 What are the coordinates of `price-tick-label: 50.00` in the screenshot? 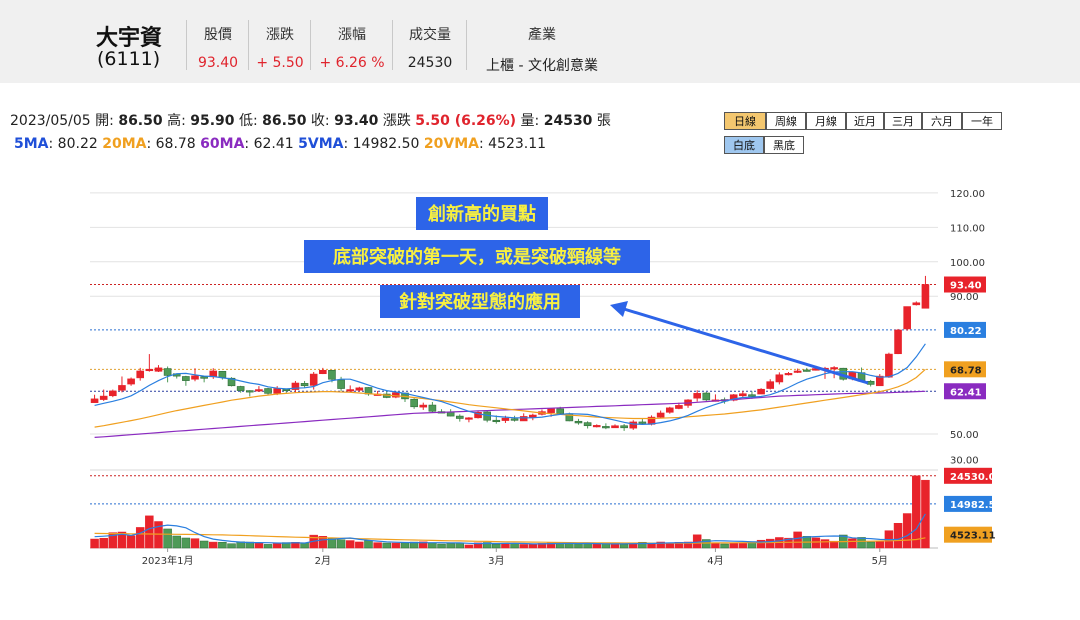 It's located at (964, 435).